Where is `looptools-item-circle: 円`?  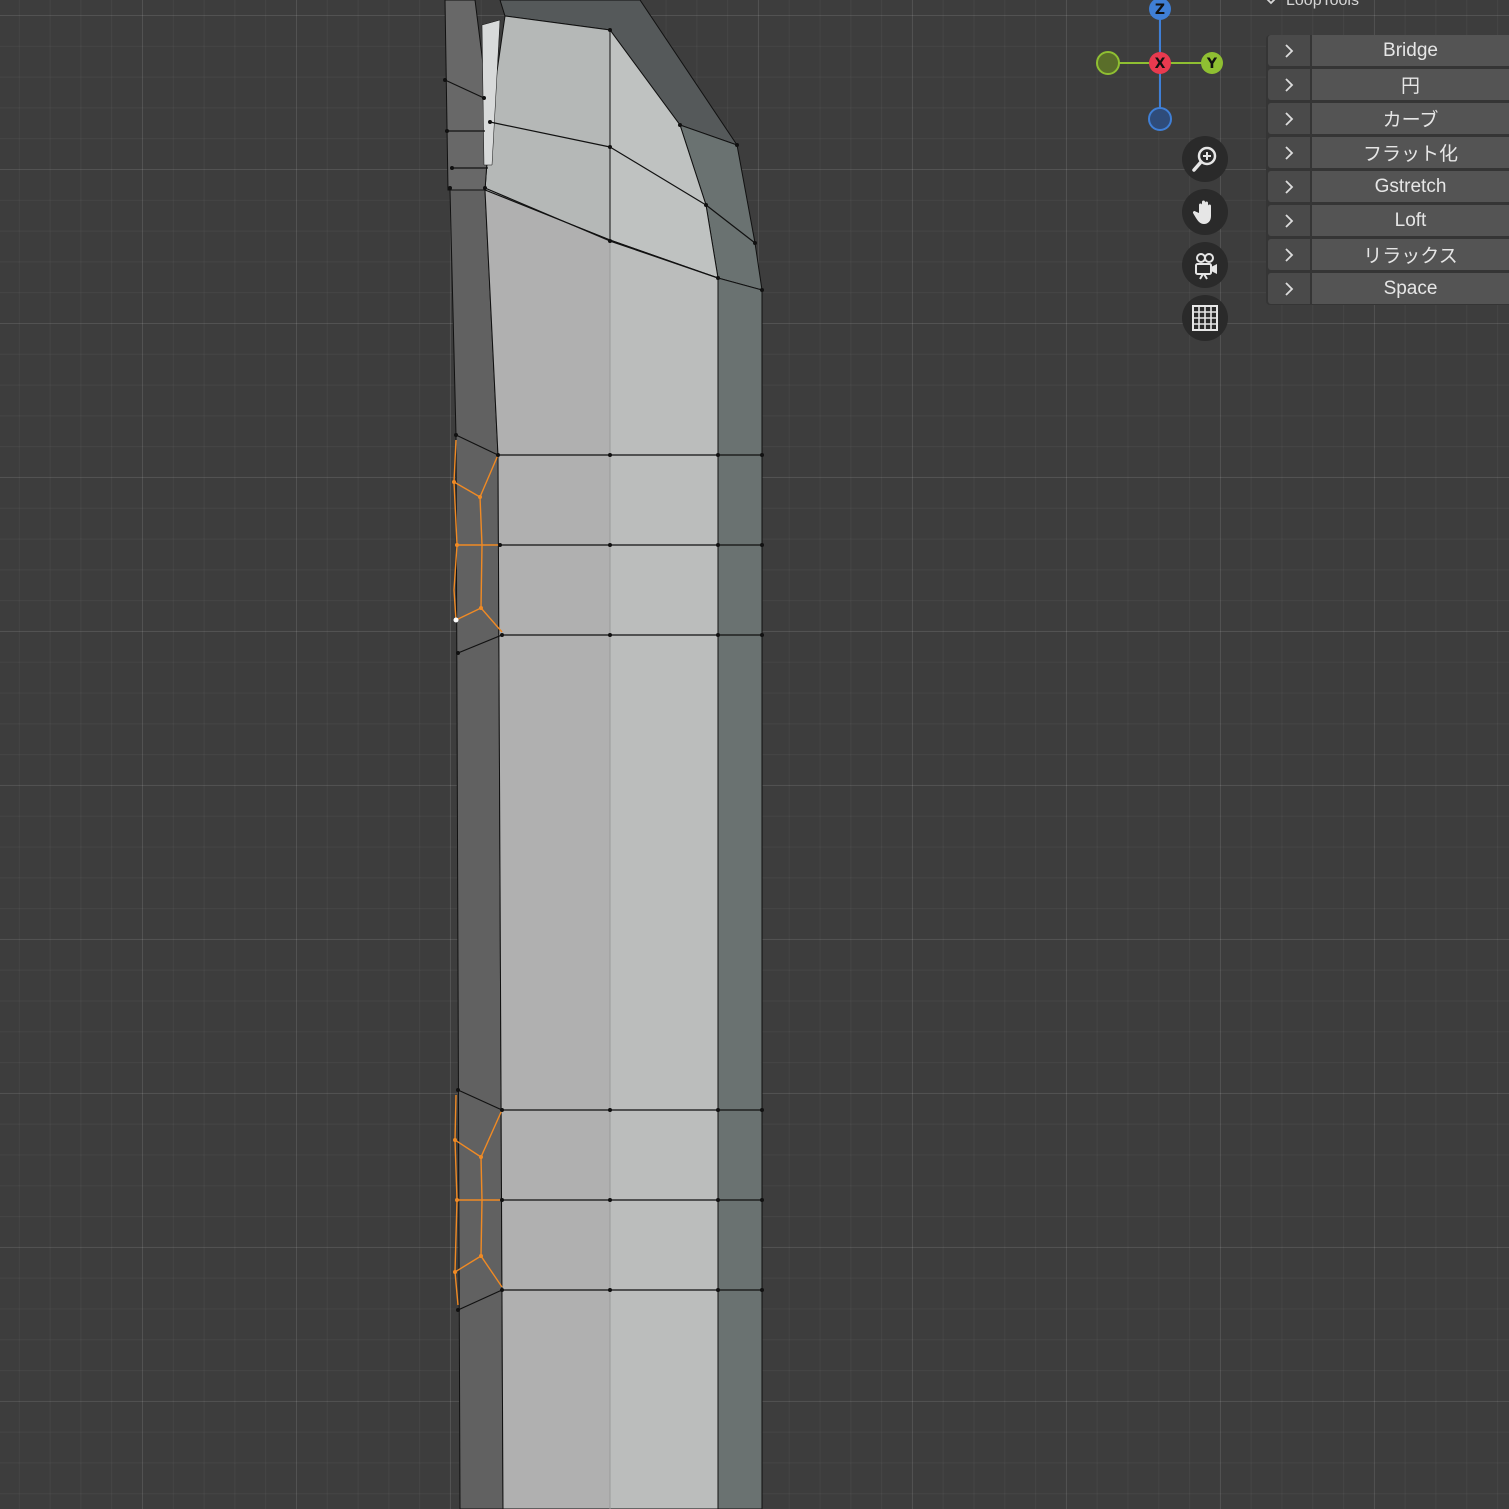 looptools-item-circle: 円 is located at coordinates (1388, 84).